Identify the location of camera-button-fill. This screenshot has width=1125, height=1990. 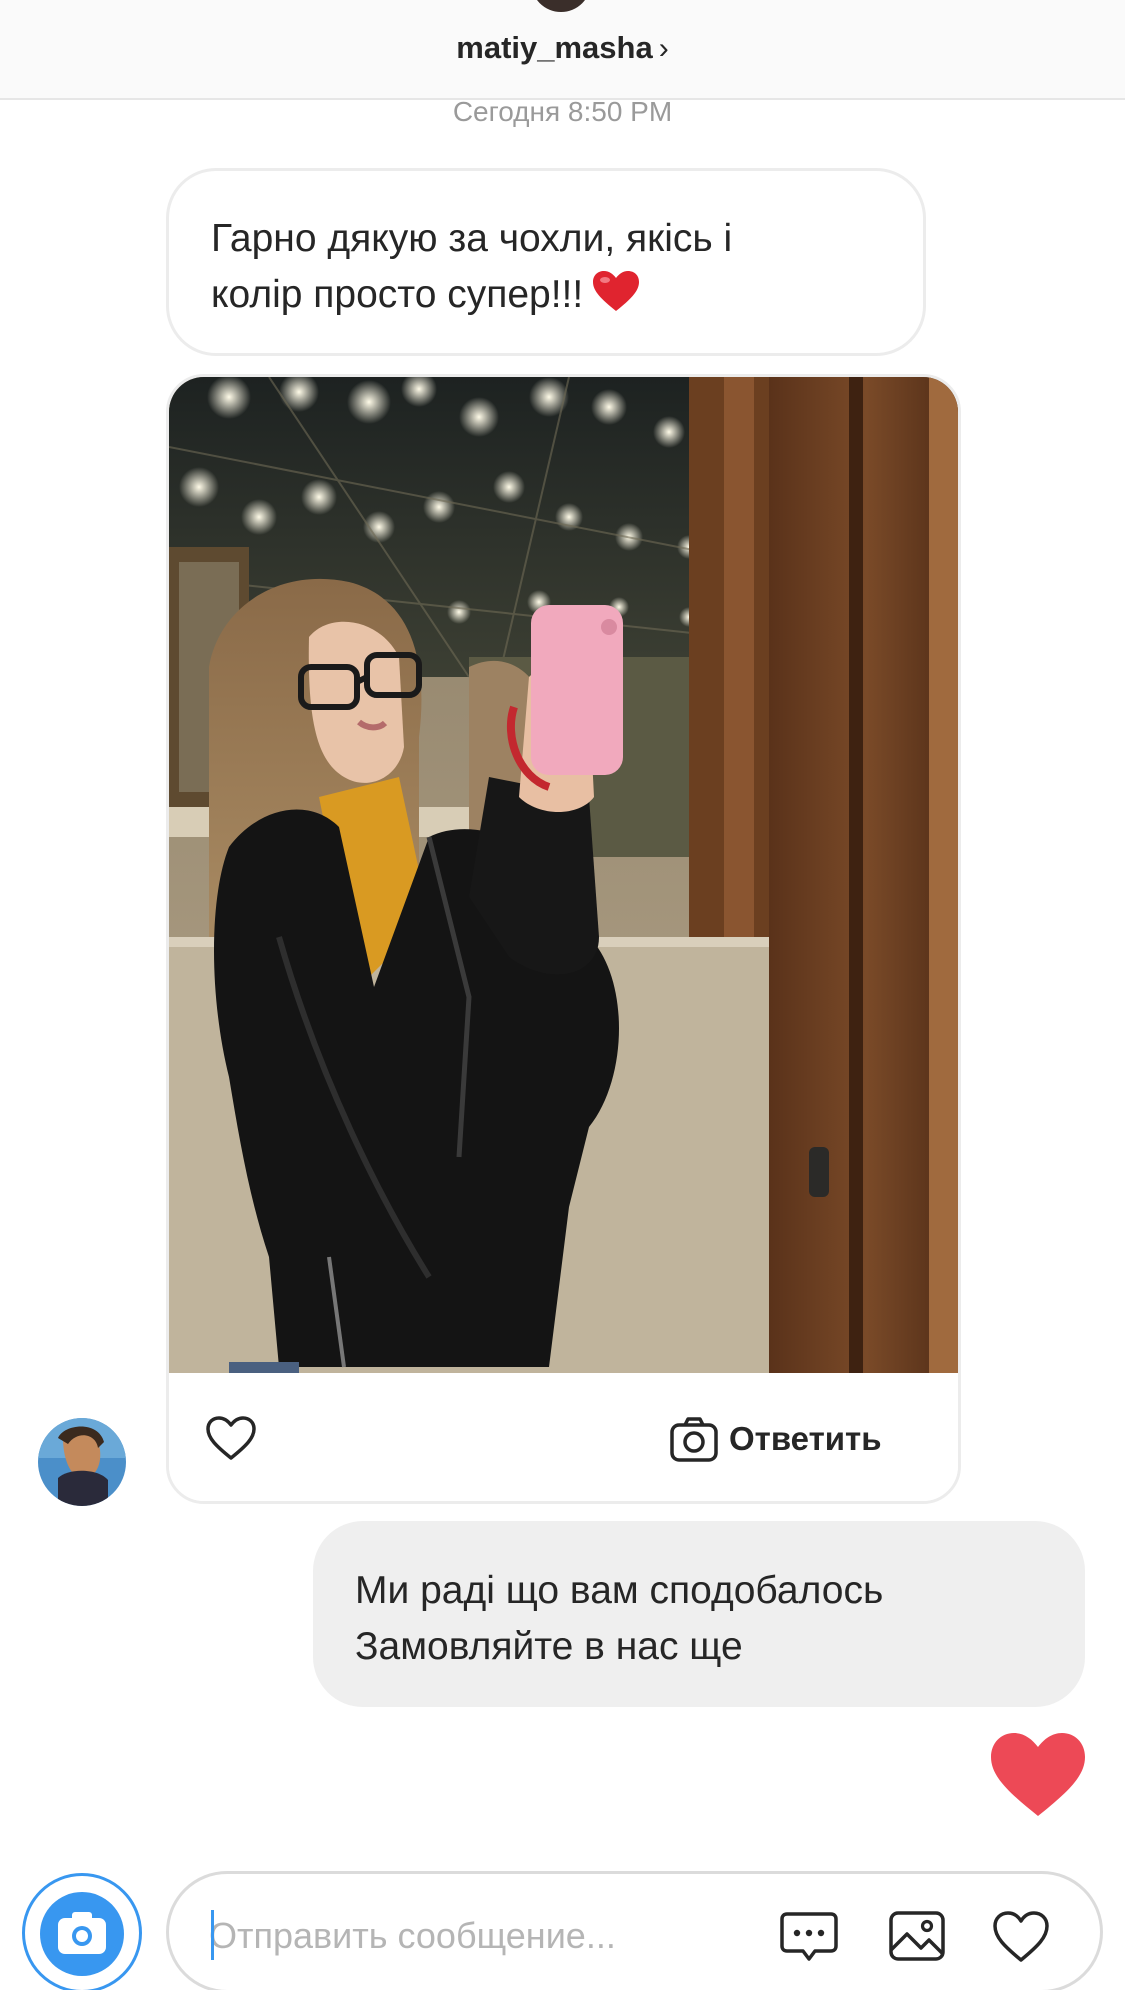
(82, 1934).